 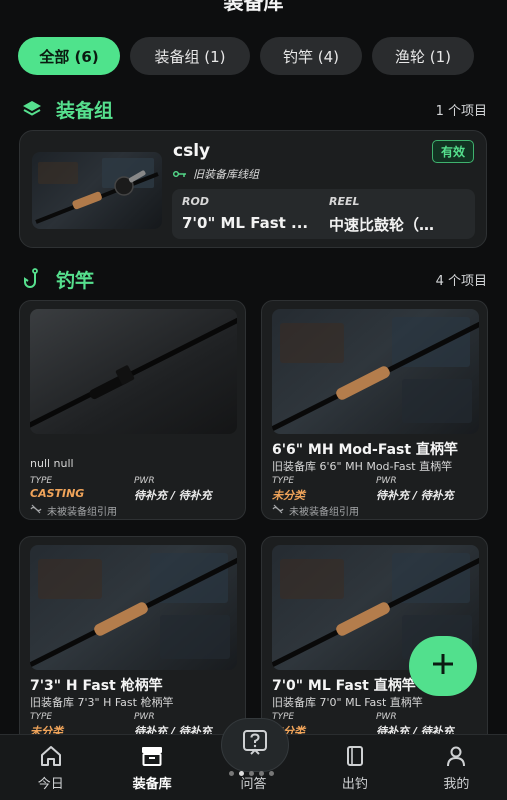 I want to click on gear-section-title: 装备组, so click(x=85, y=110).